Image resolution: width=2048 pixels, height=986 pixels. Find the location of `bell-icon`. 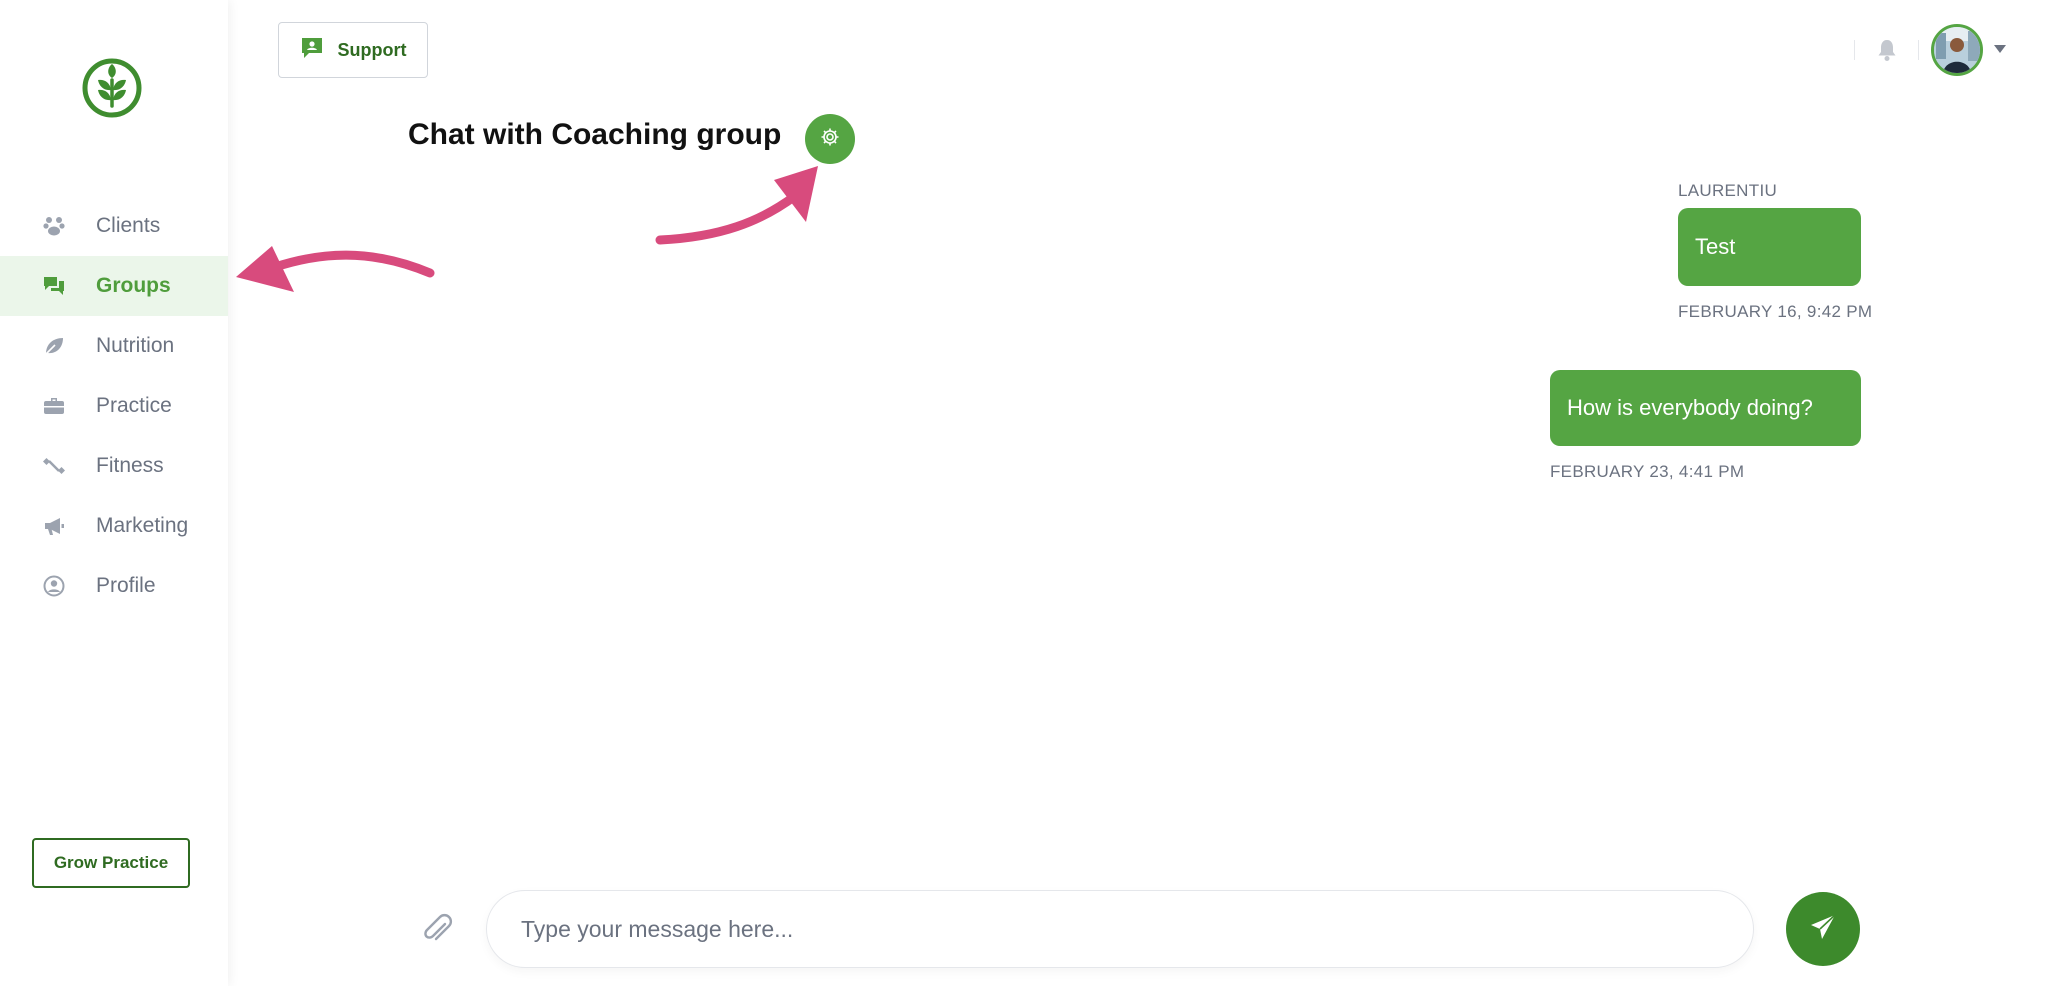

bell-icon is located at coordinates (1887, 50).